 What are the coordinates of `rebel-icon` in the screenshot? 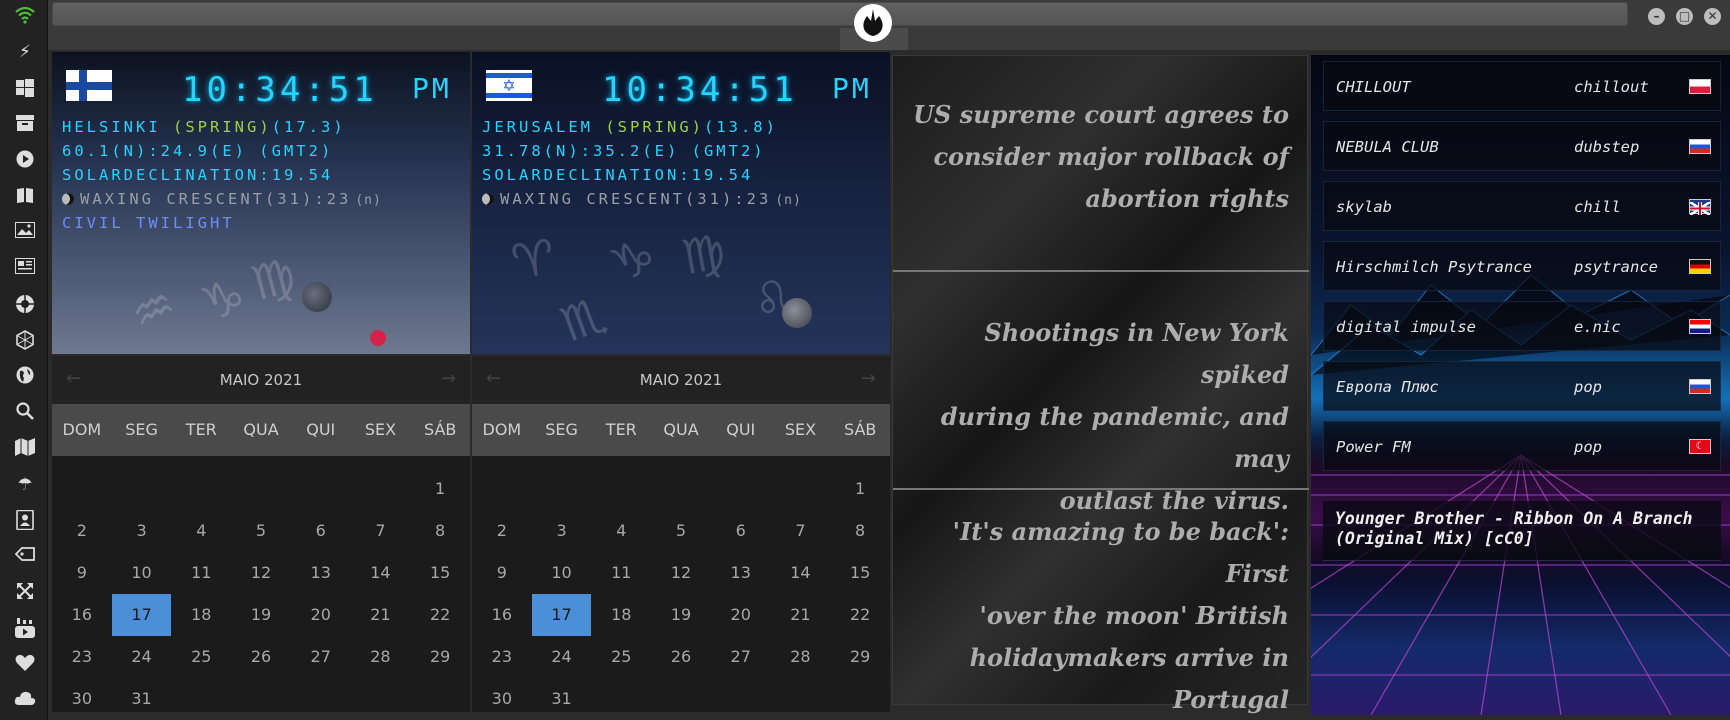 It's located at (25, 305).